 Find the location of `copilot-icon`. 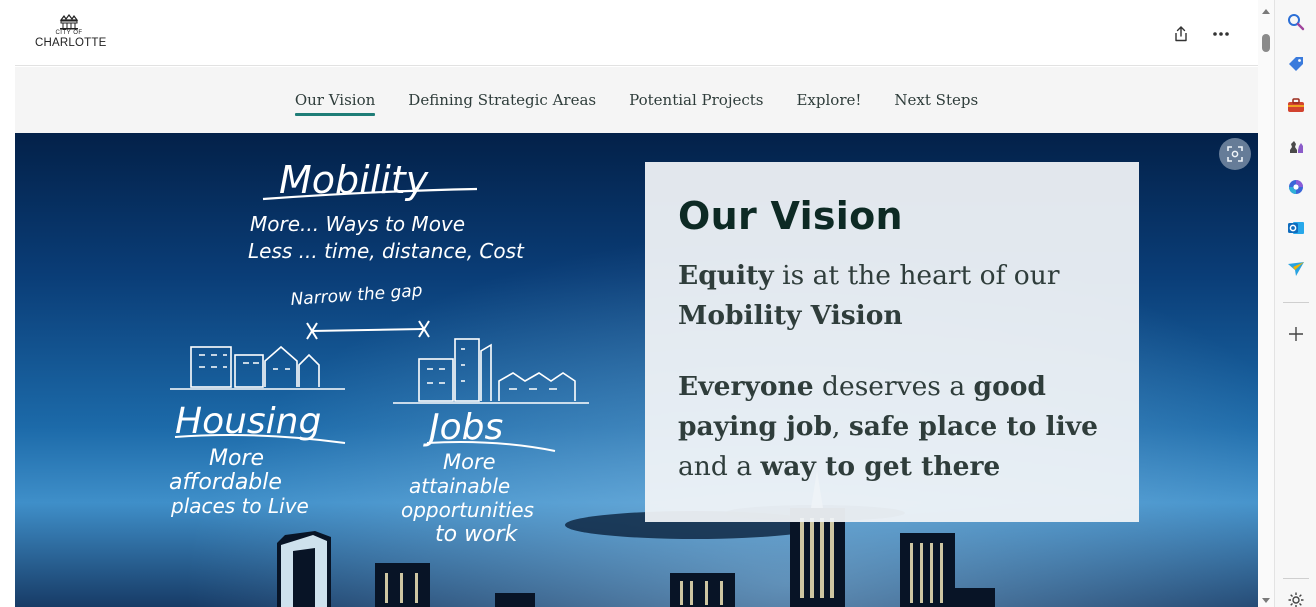

copilot-icon is located at coordinates (1296, 187).